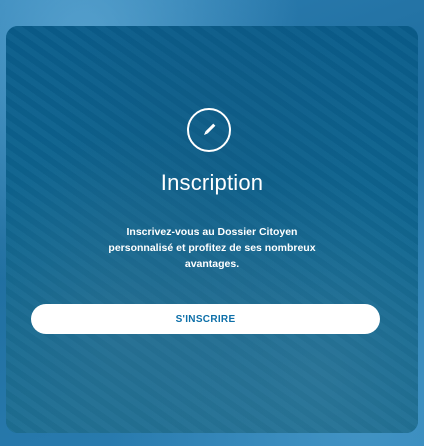 The width and height of the screenshot is (424, 446). I want to click on card-title: Inscription, so click(212, 182).